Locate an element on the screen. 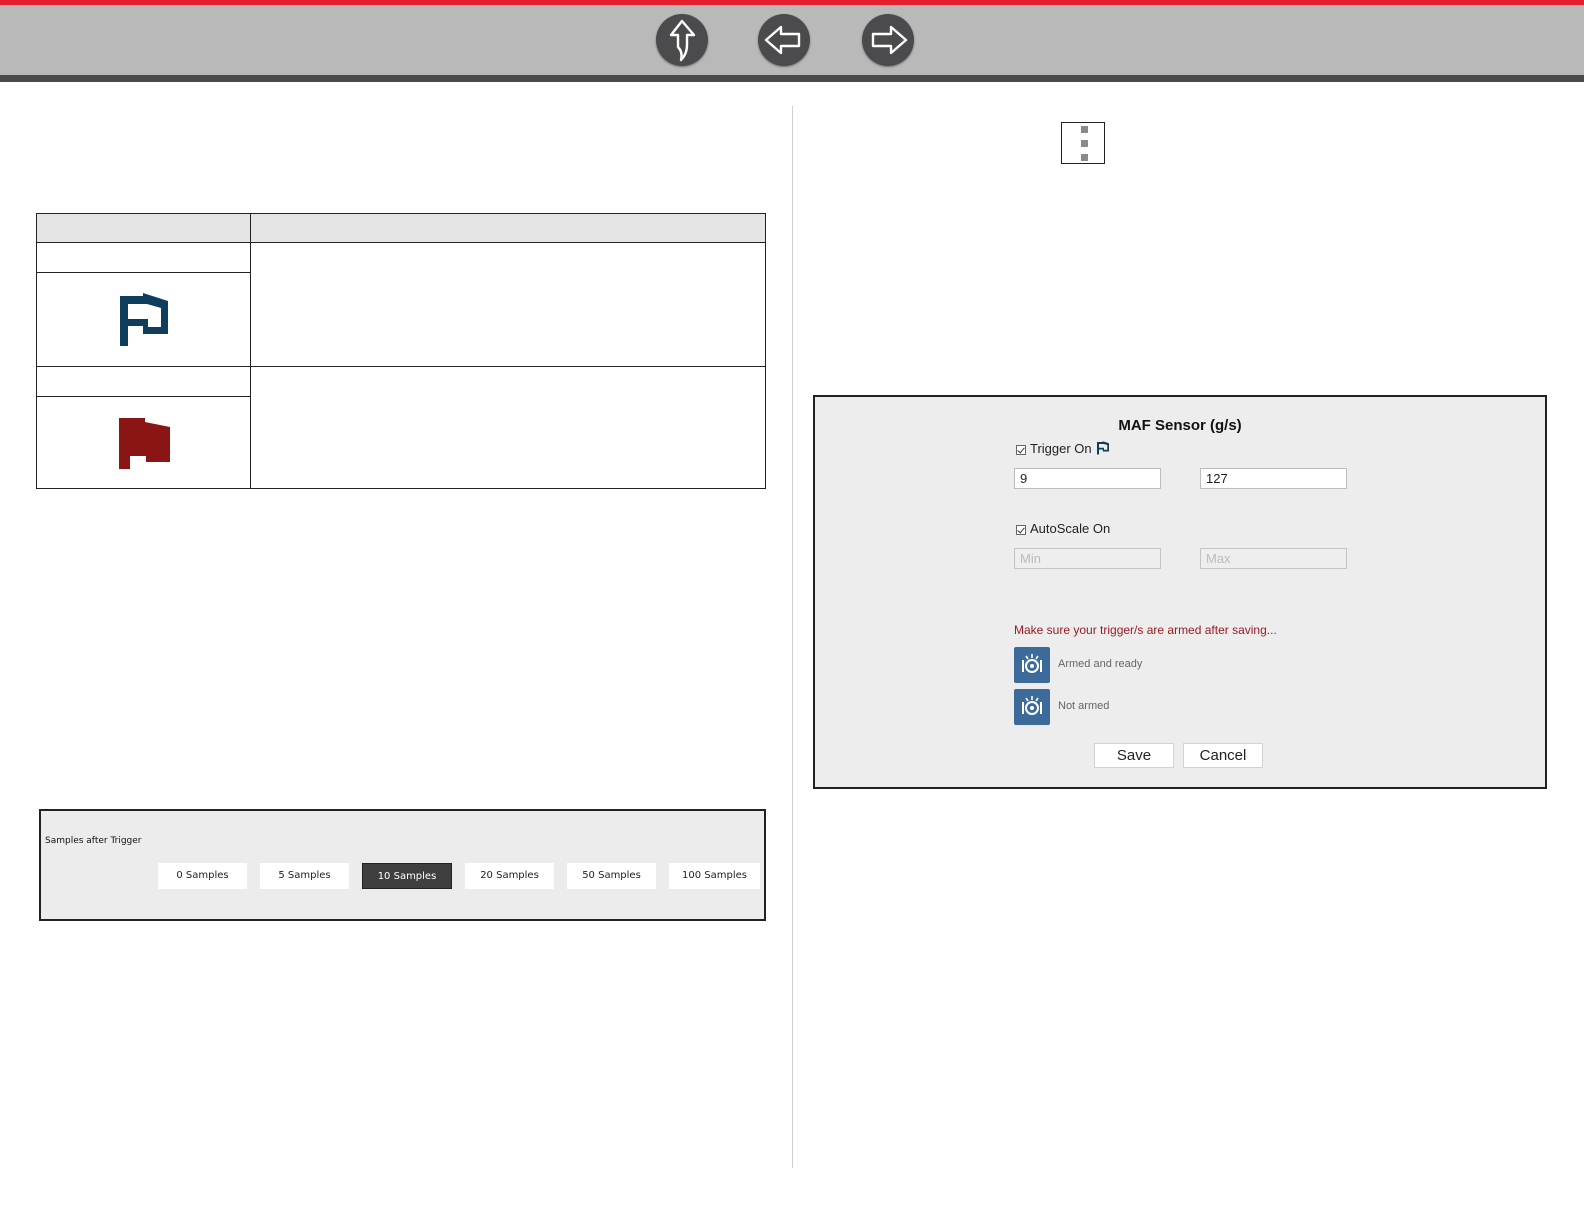 The height and width of the screenshot is (1224, 1584). trigger-on-label: Trigger On is located at coordinates (1061, 448).